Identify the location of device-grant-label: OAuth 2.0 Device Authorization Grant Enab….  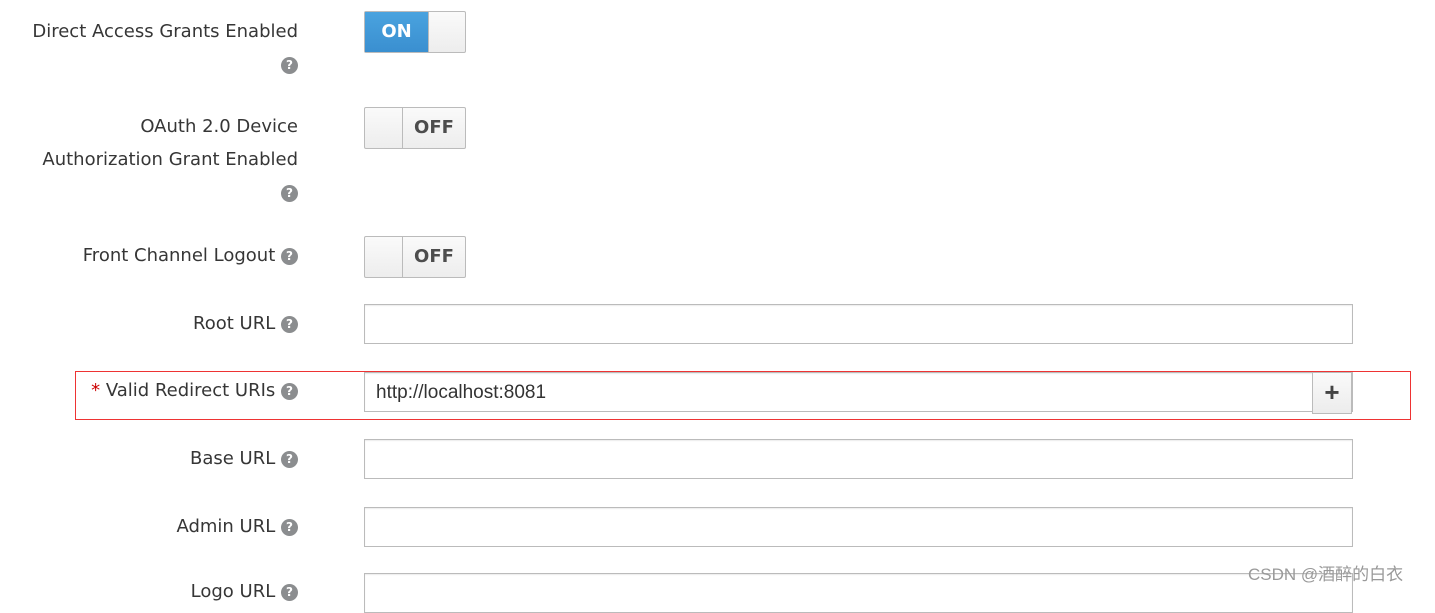
(170, 159).